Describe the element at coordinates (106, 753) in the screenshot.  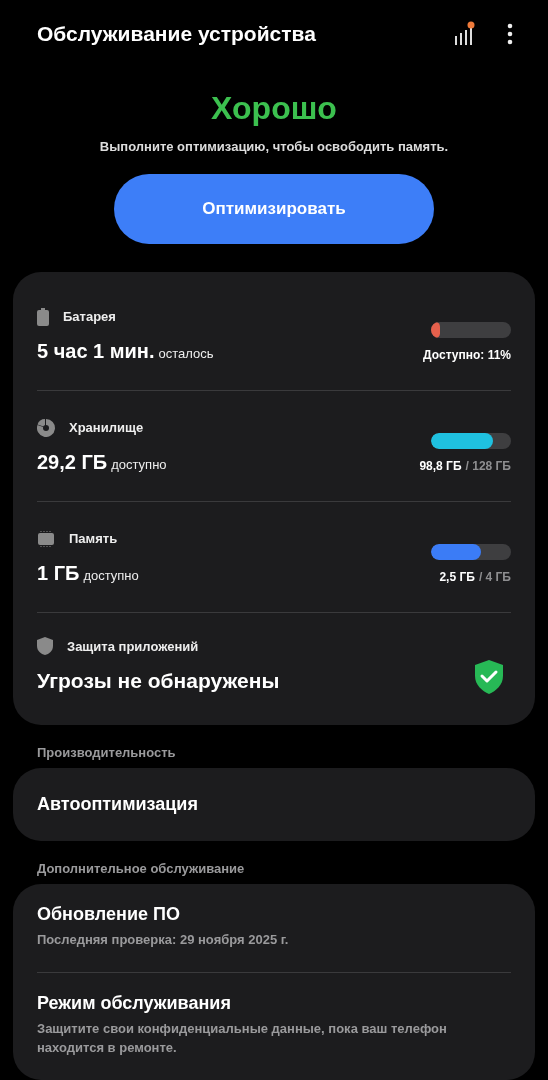
I see `section-header: Производительность` at that location.